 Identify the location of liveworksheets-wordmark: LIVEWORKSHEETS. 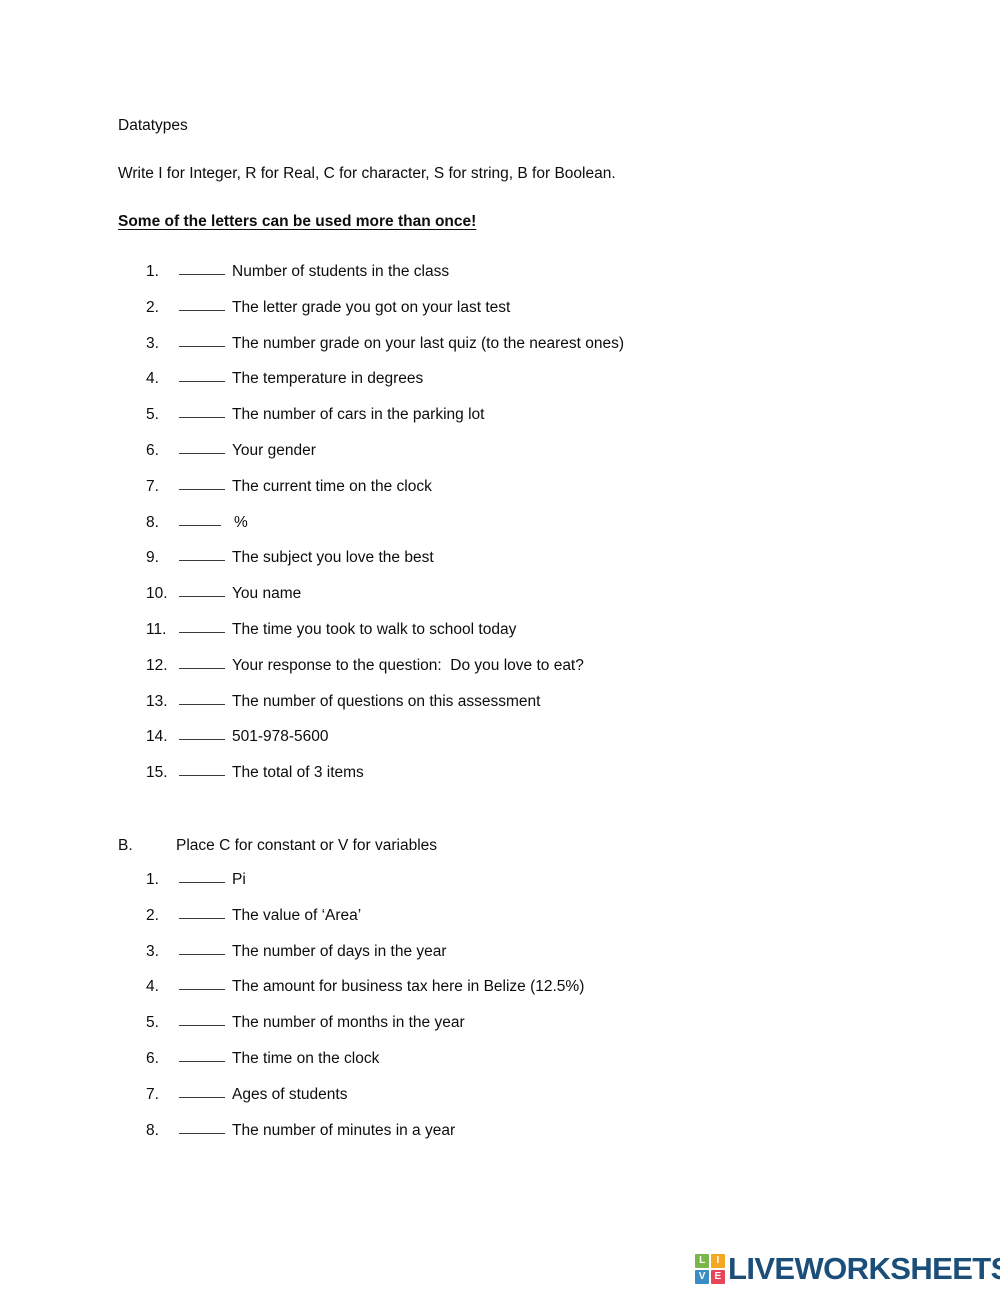
(864, 1268).